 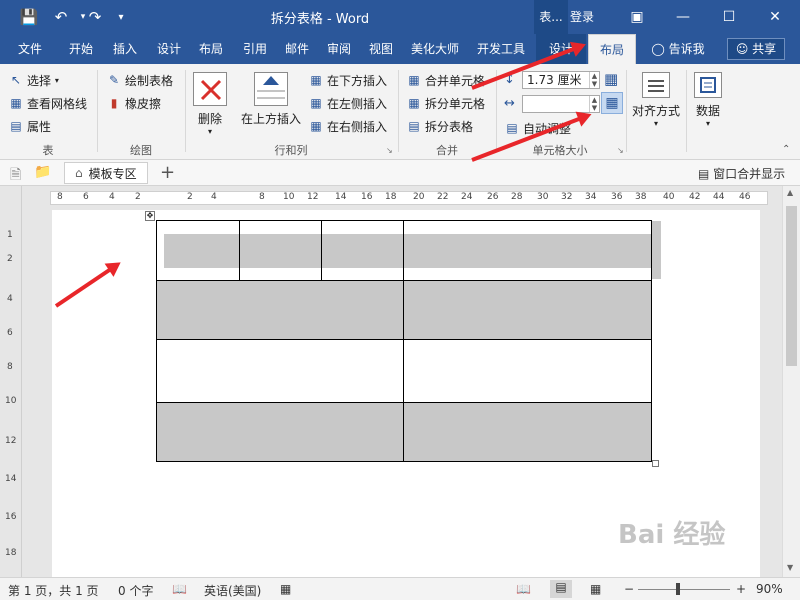 I want to click on zoom-slider, so click(x=684, y=589).